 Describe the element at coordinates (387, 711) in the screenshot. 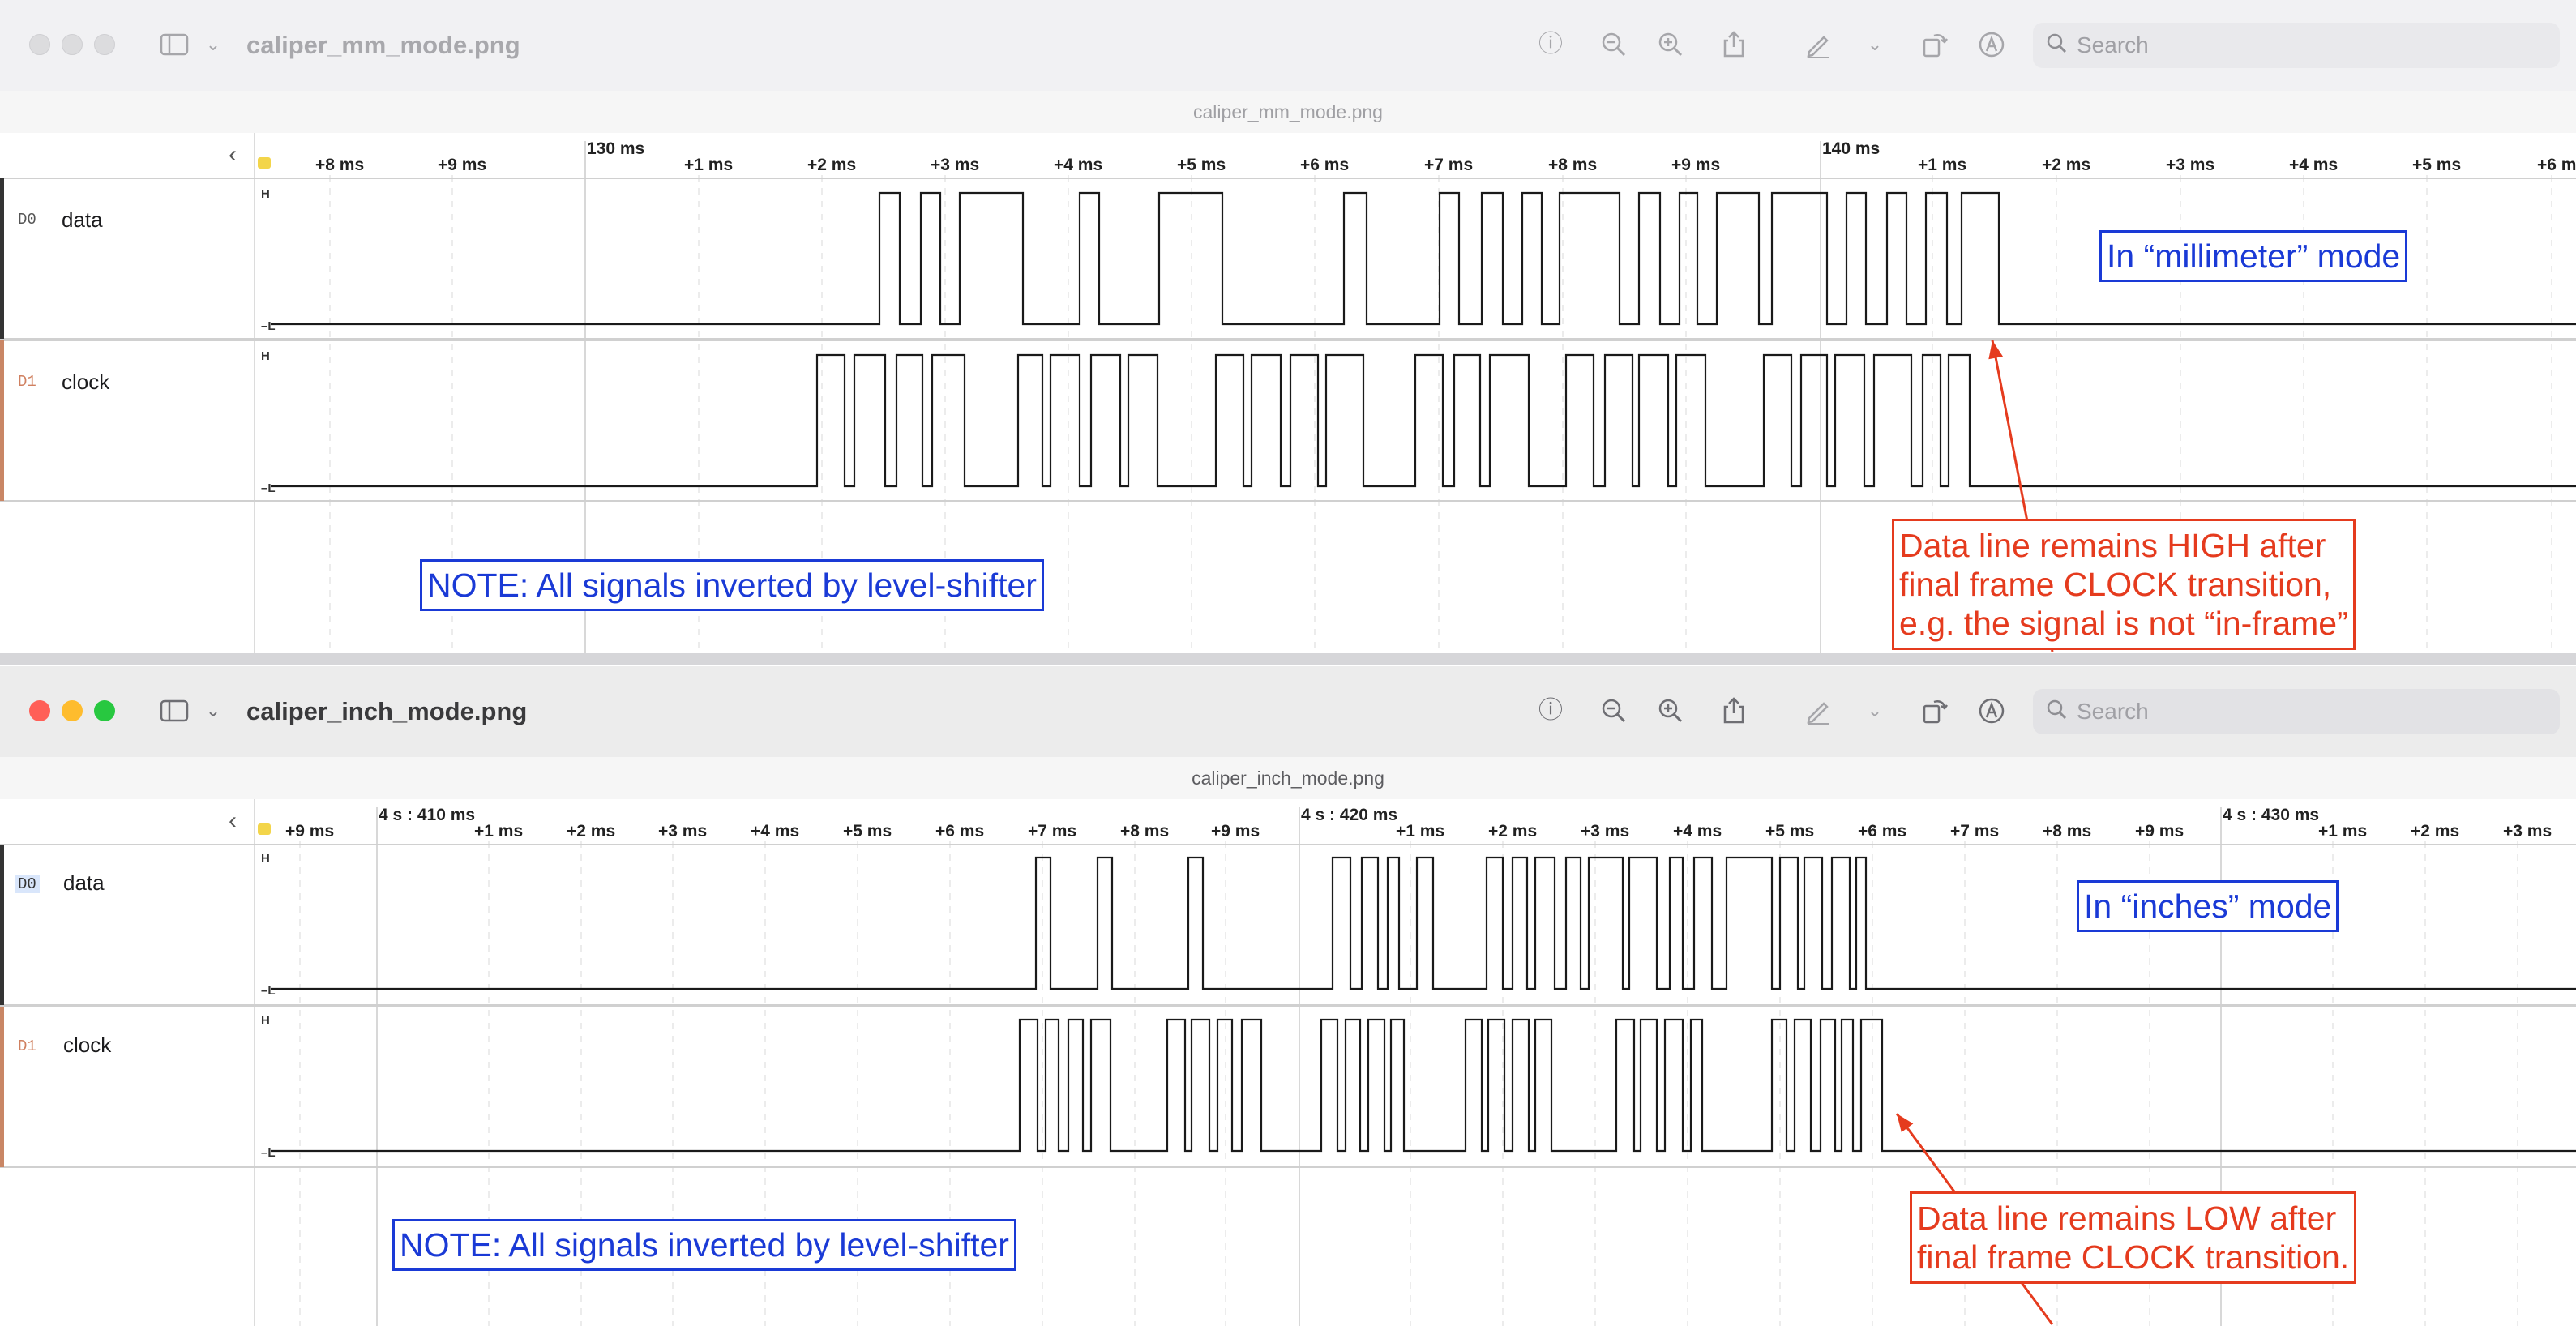

I see `window-title: caliper_inch_mode.png` at that location.